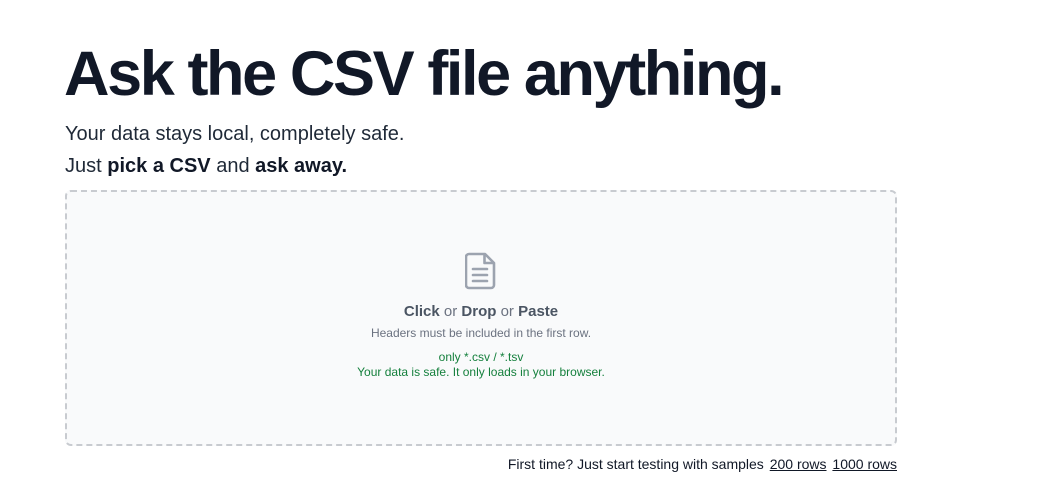 This screenshot has width=1061, height=502. I want to click on file-text-icon, so click(480, 271).